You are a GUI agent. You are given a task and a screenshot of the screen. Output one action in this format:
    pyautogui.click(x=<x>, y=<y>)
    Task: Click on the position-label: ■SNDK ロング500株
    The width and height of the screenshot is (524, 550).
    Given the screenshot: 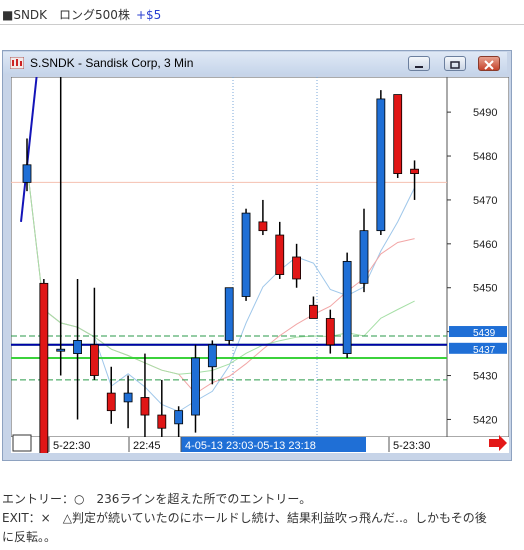 What is the action you would take?
    pyautogui.click(x=66, y=15)
    